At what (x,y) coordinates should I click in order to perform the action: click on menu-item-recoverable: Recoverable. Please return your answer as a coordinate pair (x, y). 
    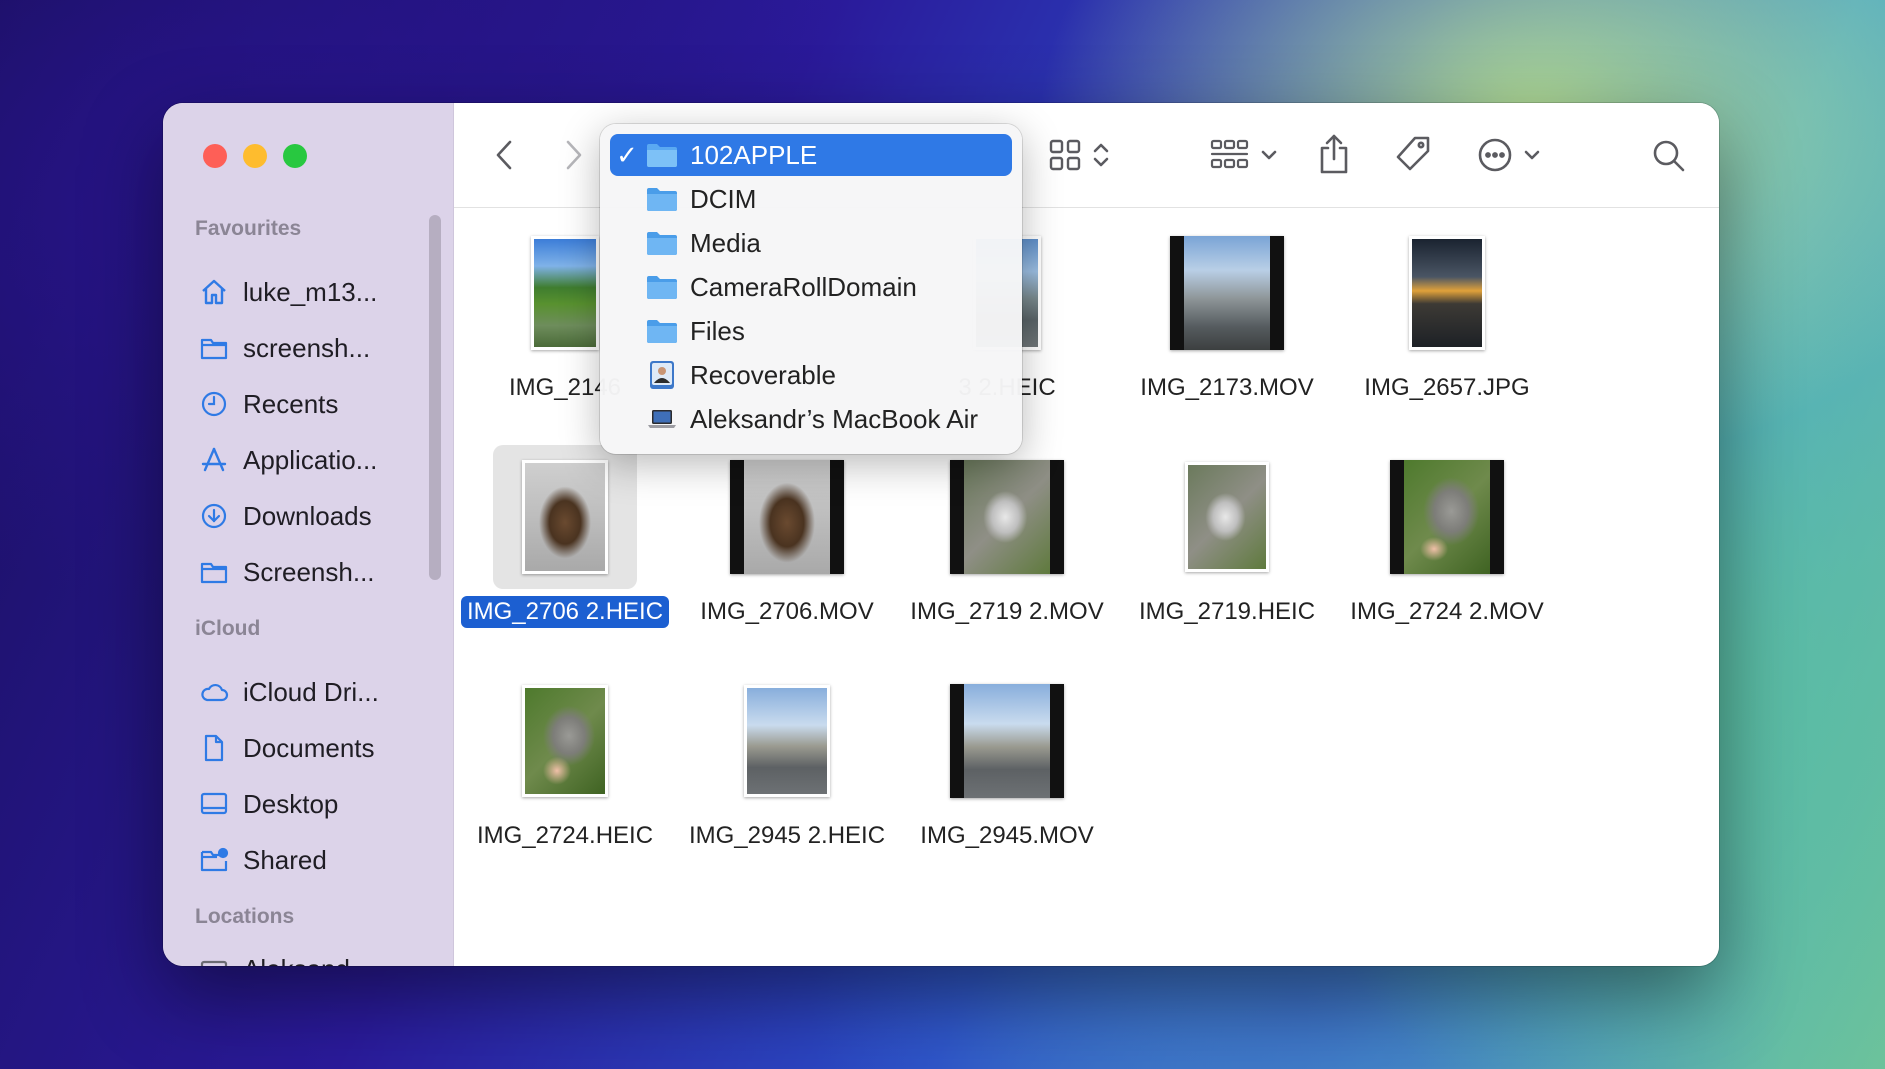
    Looking at the image, I should click on (811, 375).